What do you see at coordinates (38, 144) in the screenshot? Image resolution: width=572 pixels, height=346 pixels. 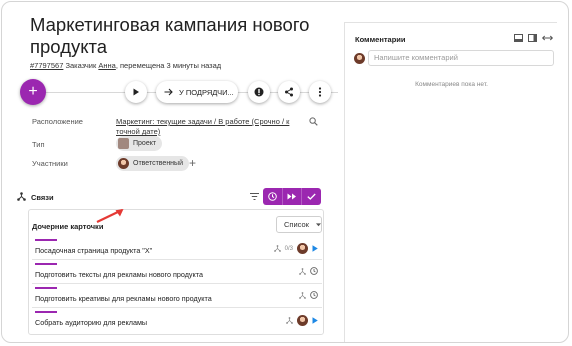 I see `type-label: Тип` at bounding box center [38, 144].